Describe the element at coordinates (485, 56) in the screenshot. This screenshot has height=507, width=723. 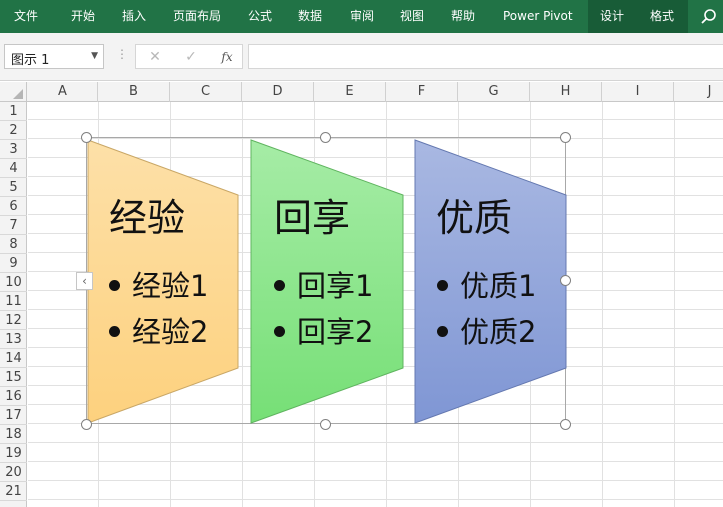
I see `formula-input` at that location.